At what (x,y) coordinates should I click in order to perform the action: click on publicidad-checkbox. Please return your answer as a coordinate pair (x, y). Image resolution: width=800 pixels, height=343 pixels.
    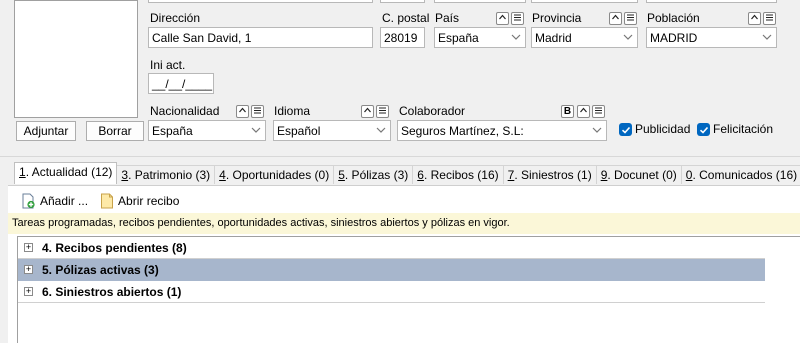
    Looking at the image, I should click on (625, 129).